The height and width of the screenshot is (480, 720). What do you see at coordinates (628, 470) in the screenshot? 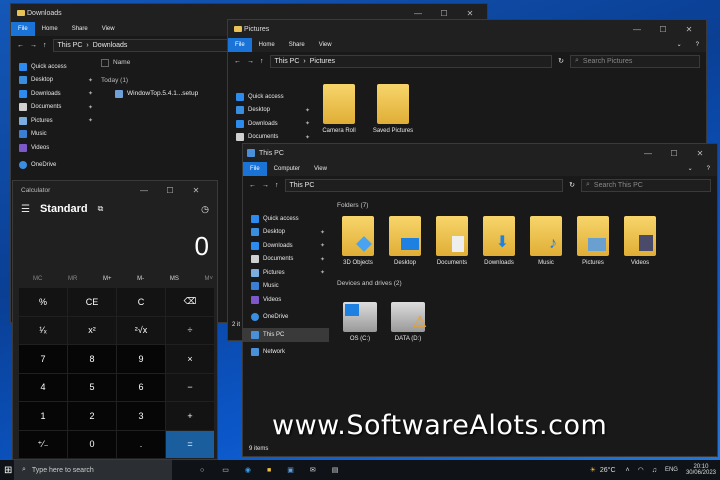
I see `chevron-up-icon: ˄` at bounding box center [628, 470].